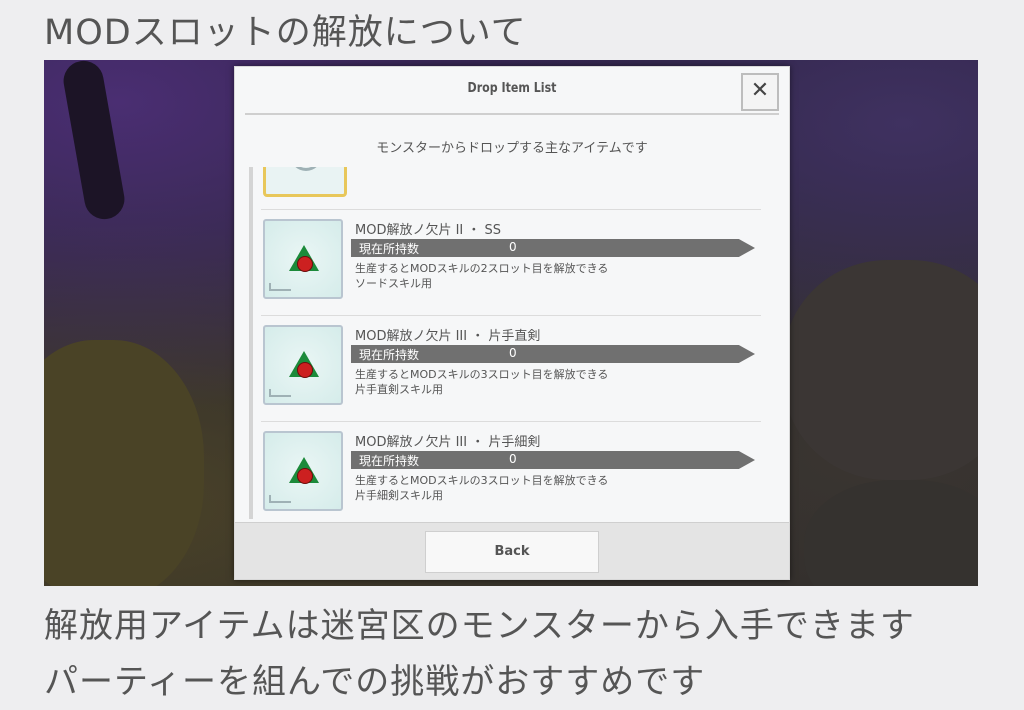 This screenshot has width=1024, height=710. I want to click on item-name: MOD解放ノ欠片 III ・ 片手直剣, so click(448, 336).